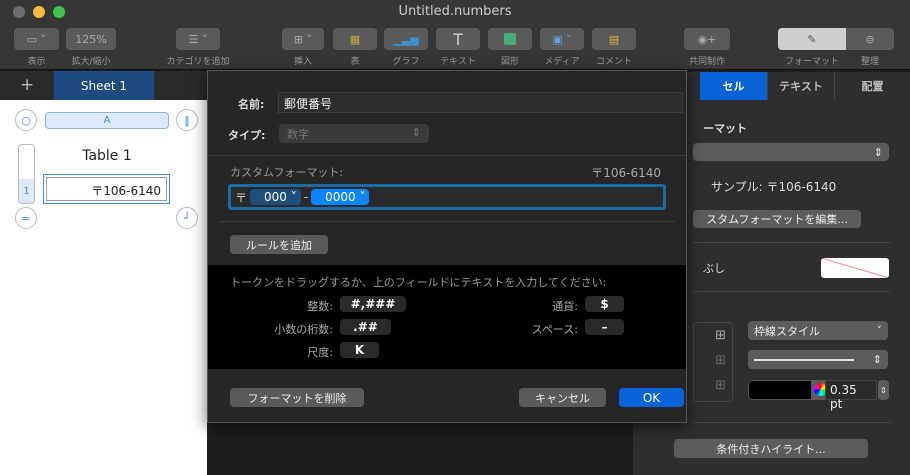  Describe the element at coordinates (107, 156) in the screenshot. I see `table-title: Table 1` at that location.